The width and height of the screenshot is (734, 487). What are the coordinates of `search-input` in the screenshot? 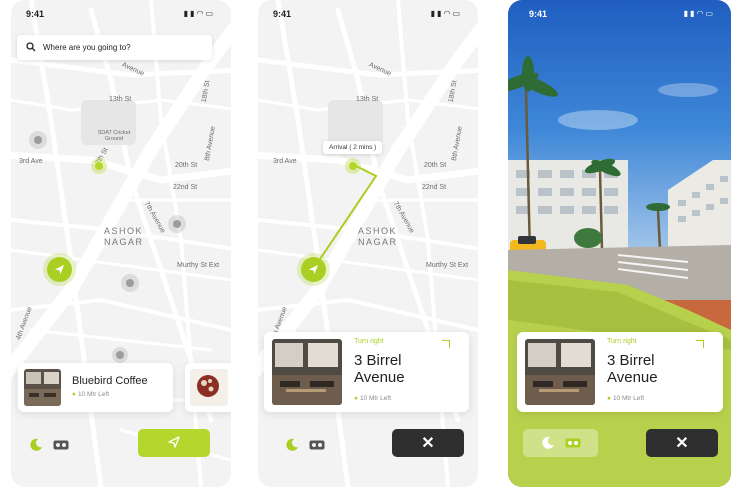 It's located at (123, 47).